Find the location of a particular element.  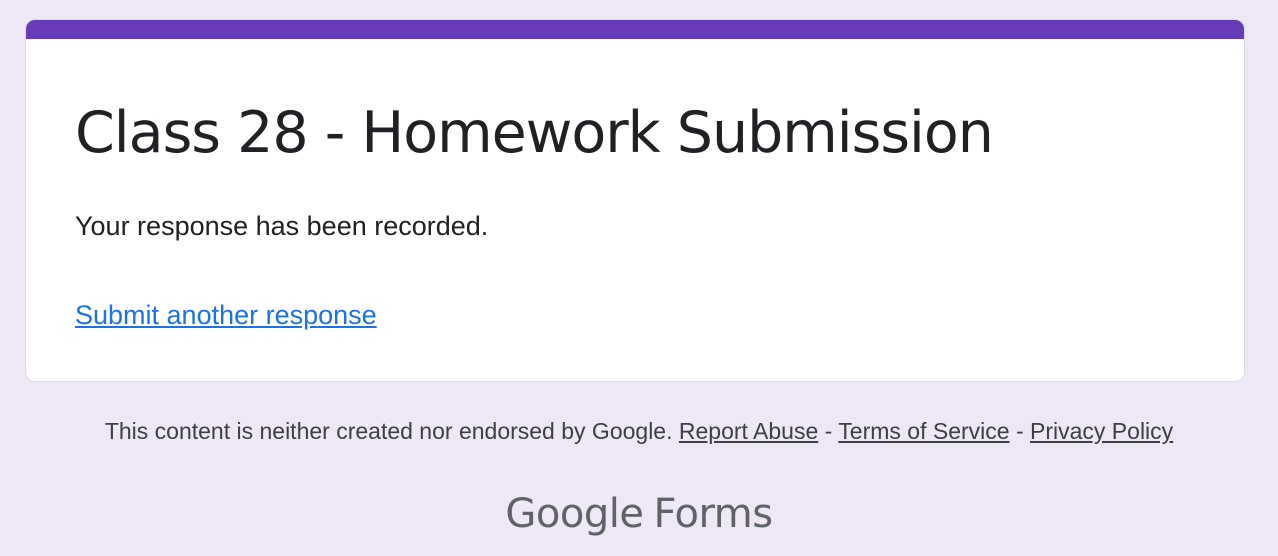

report-abuse-link: Report Abuse is located at coordinates (748, 431).